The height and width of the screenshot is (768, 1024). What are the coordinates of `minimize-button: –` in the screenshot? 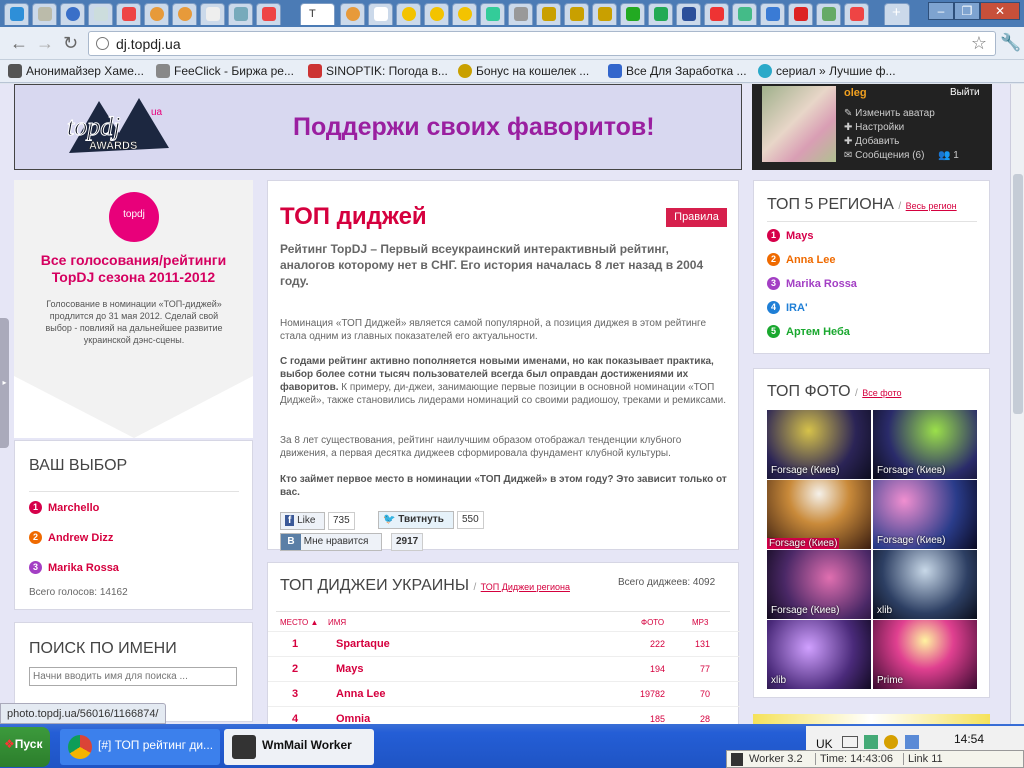 It's located at (941, 11).